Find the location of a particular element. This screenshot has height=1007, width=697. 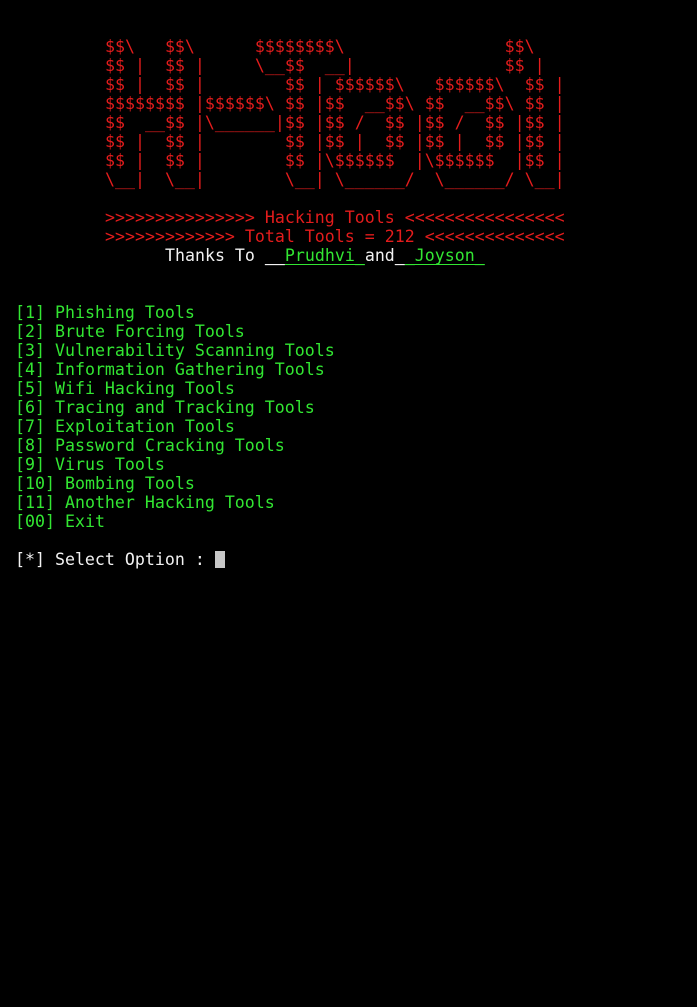

option-key: [2] is located at coordinates (30, 331).